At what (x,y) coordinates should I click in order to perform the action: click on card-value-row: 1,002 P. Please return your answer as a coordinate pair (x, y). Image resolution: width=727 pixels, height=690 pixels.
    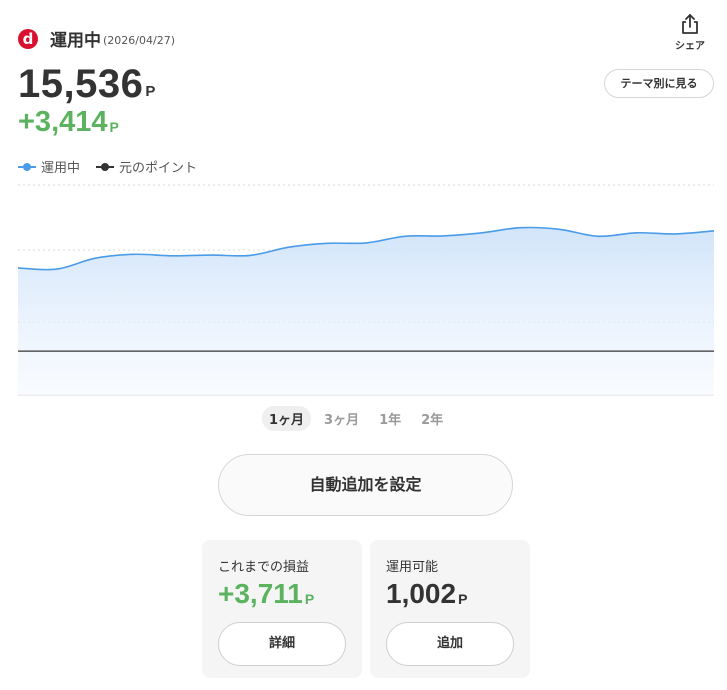
    Looking at the image, I should click on (426, 594).